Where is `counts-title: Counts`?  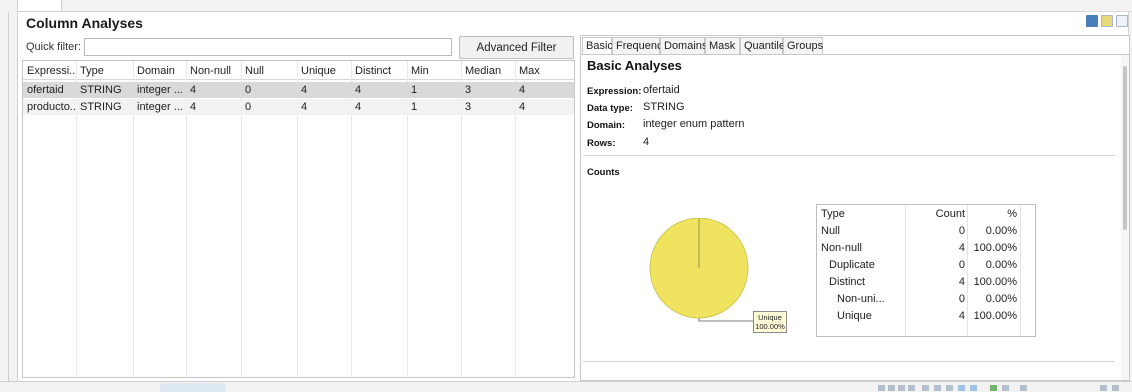 counts-title: Counts is located at coordinates (603, 172).